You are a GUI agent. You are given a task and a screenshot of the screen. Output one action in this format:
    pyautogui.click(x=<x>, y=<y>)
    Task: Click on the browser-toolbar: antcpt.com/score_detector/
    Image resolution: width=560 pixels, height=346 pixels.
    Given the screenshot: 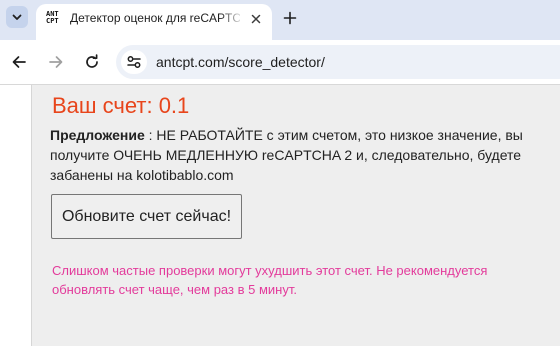 What is the action you would take?
    pyautogui.click(x=280, y=62)
    